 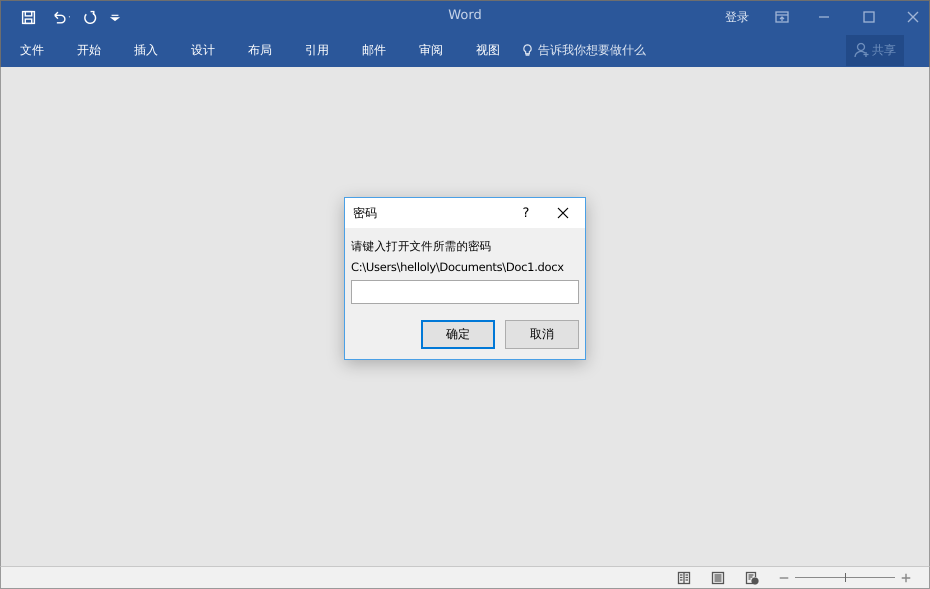 I want to click on ribbon-tab: 开始, so click(x=89, y=50).